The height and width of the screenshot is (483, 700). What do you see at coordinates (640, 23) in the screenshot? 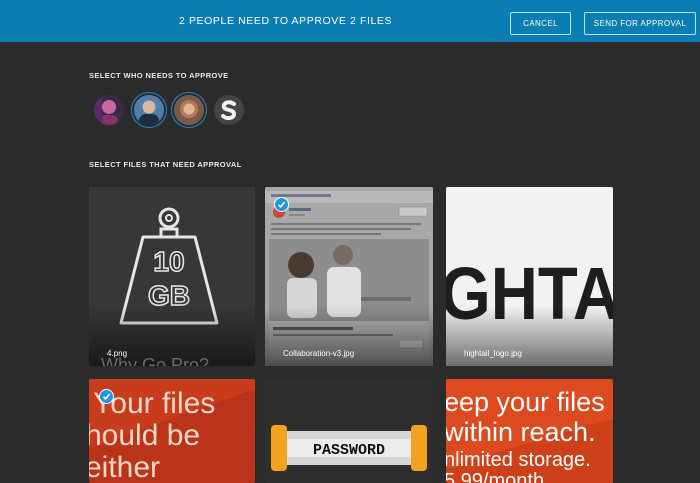
I see `send-for-approval-button: SEND FOR APPROVAL` at bounding box center [640, 23].